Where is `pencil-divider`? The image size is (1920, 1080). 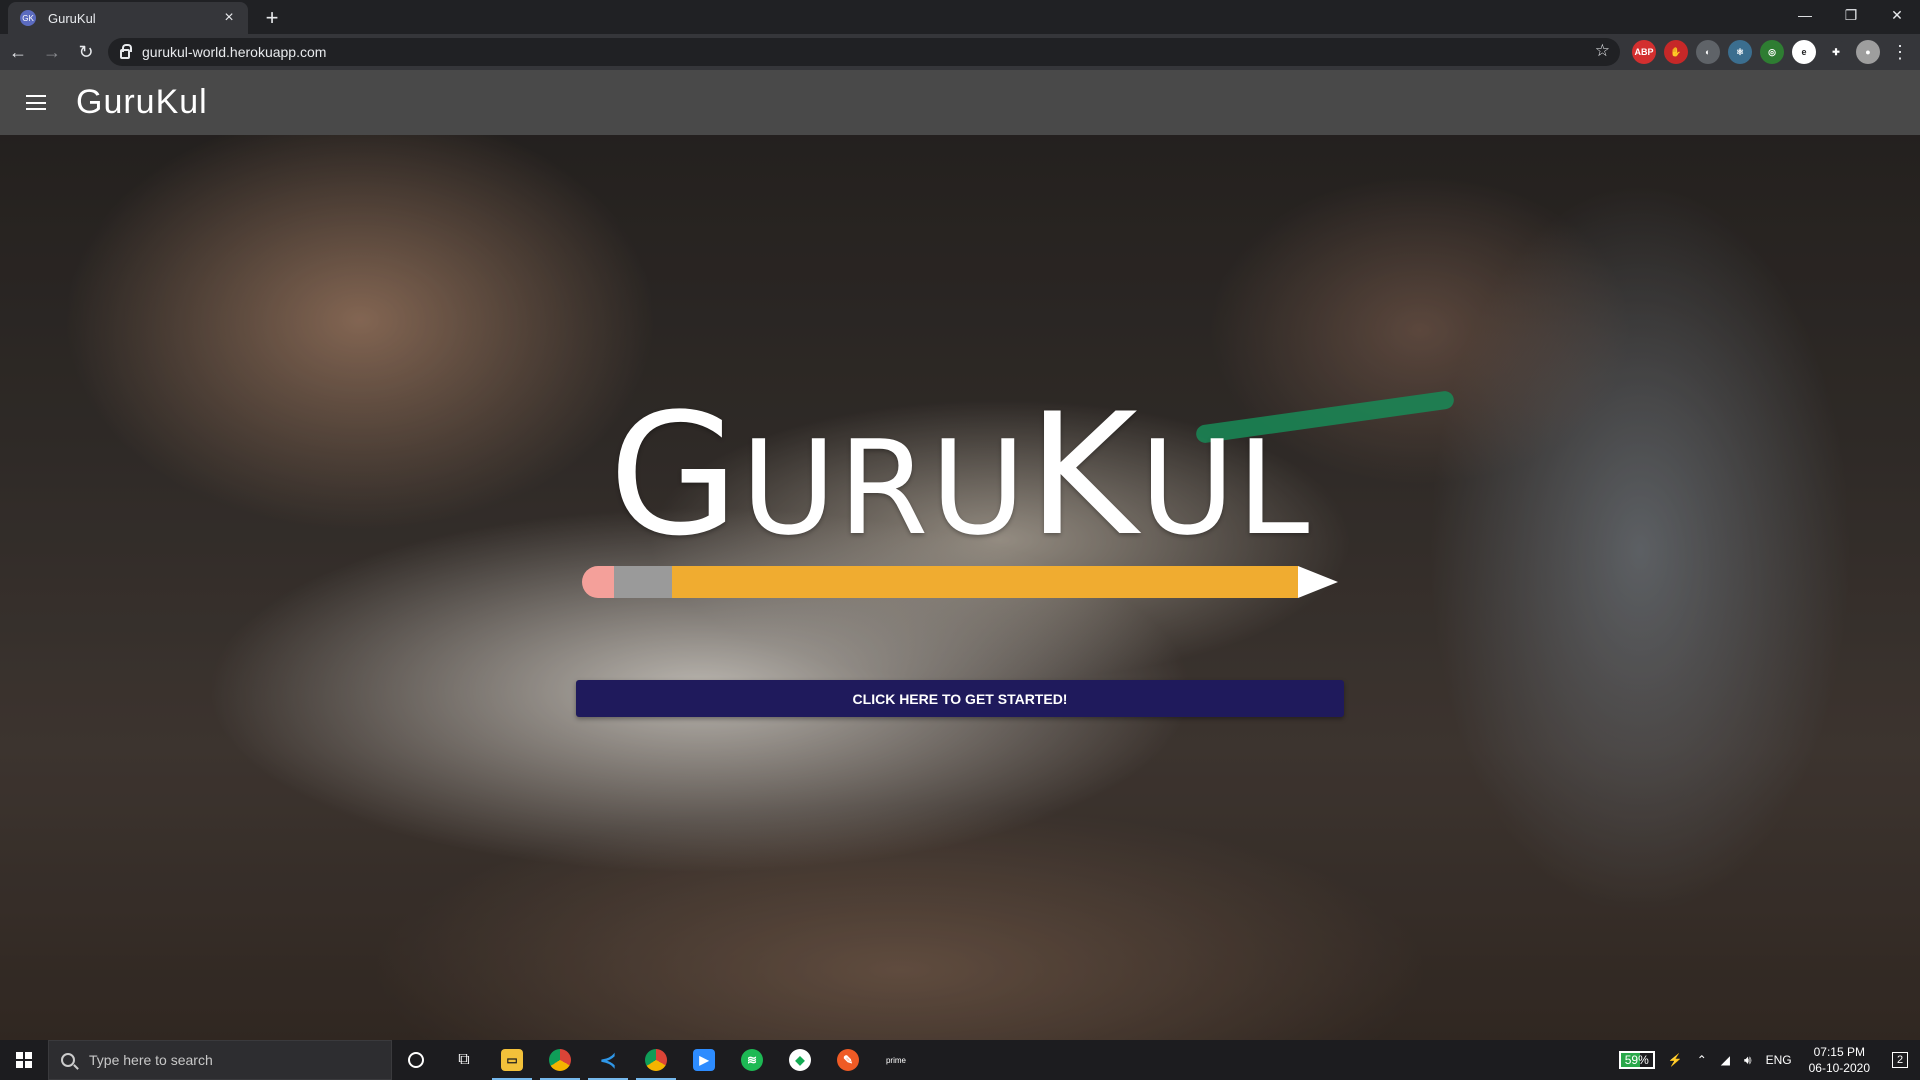
pencil-divider is located at coordinates (960, 582).